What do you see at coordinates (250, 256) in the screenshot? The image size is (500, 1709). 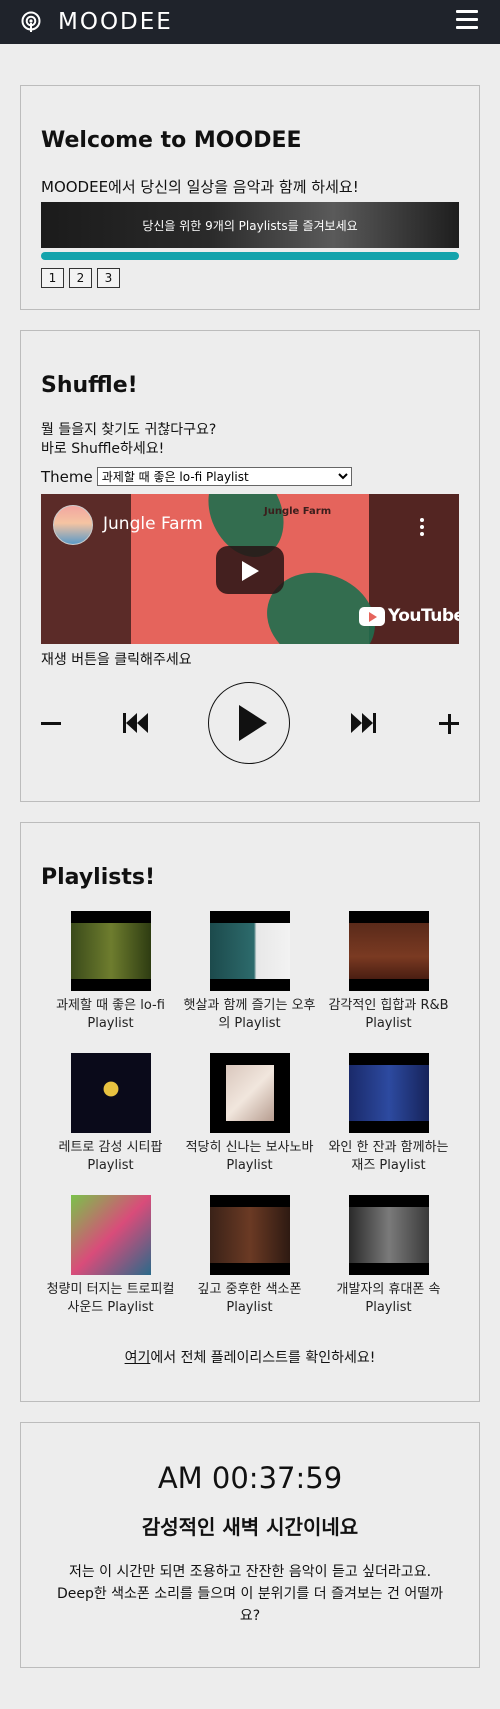 I see `carousel-progress-bar` at bounding box center [250, 256].